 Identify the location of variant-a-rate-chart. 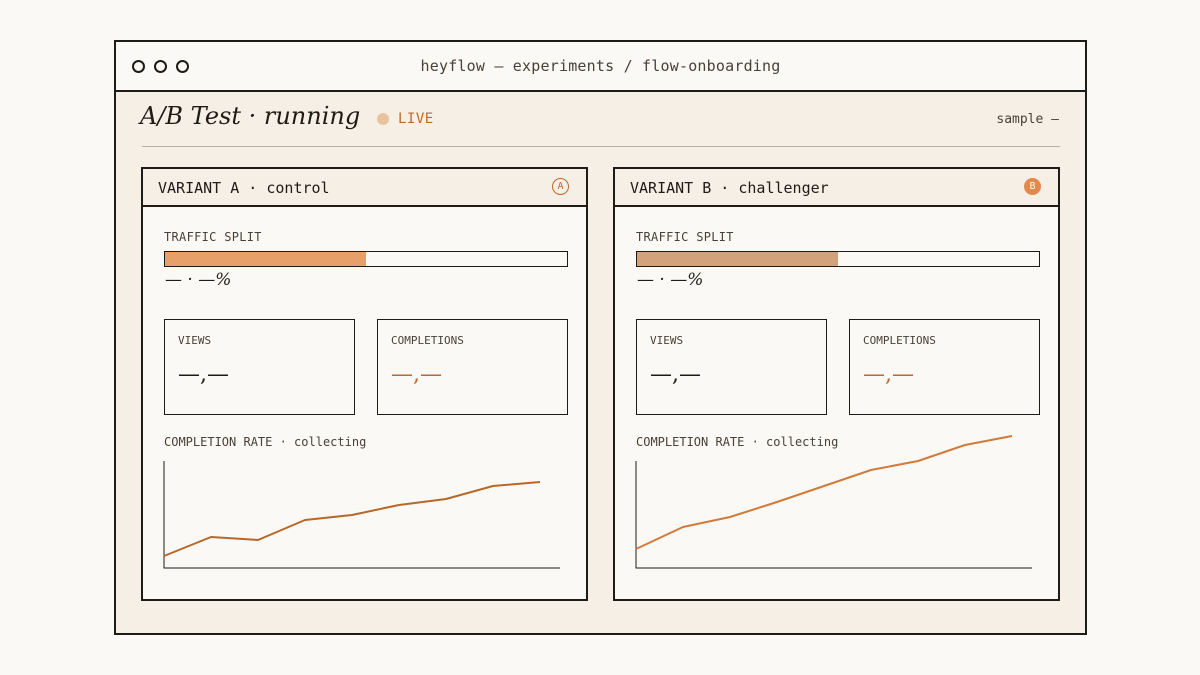
(361, 515).